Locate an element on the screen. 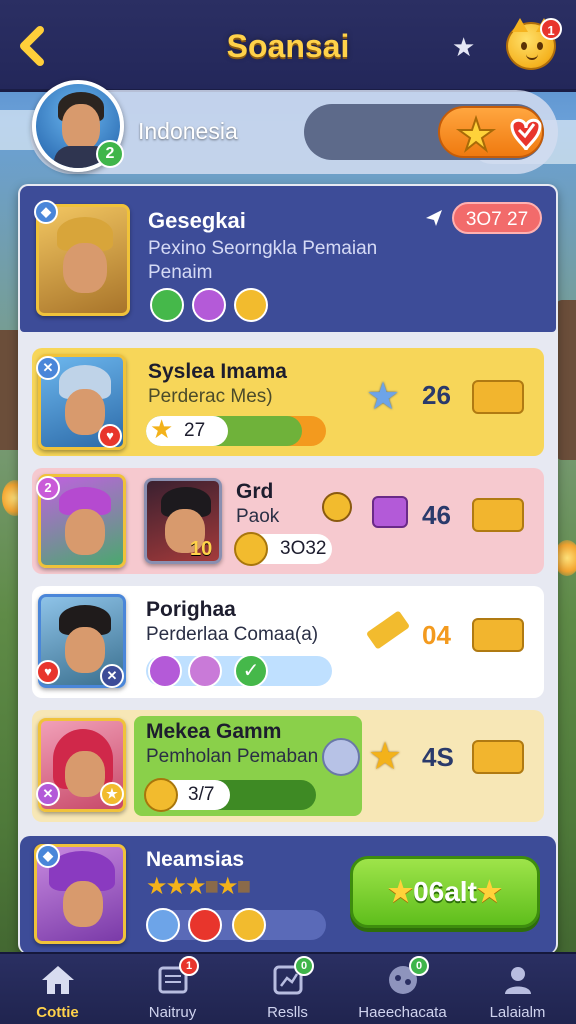  nav-item-home: Cottie is located at coordinates (57, 989).